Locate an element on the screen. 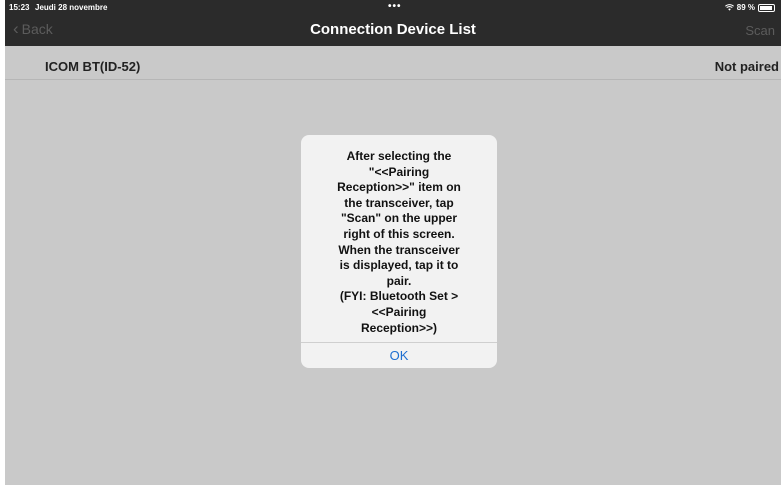 The height and width of the screenshot is (485, 781). status-date: Jeudi 28 novembre is located at coordinates (71, 7).